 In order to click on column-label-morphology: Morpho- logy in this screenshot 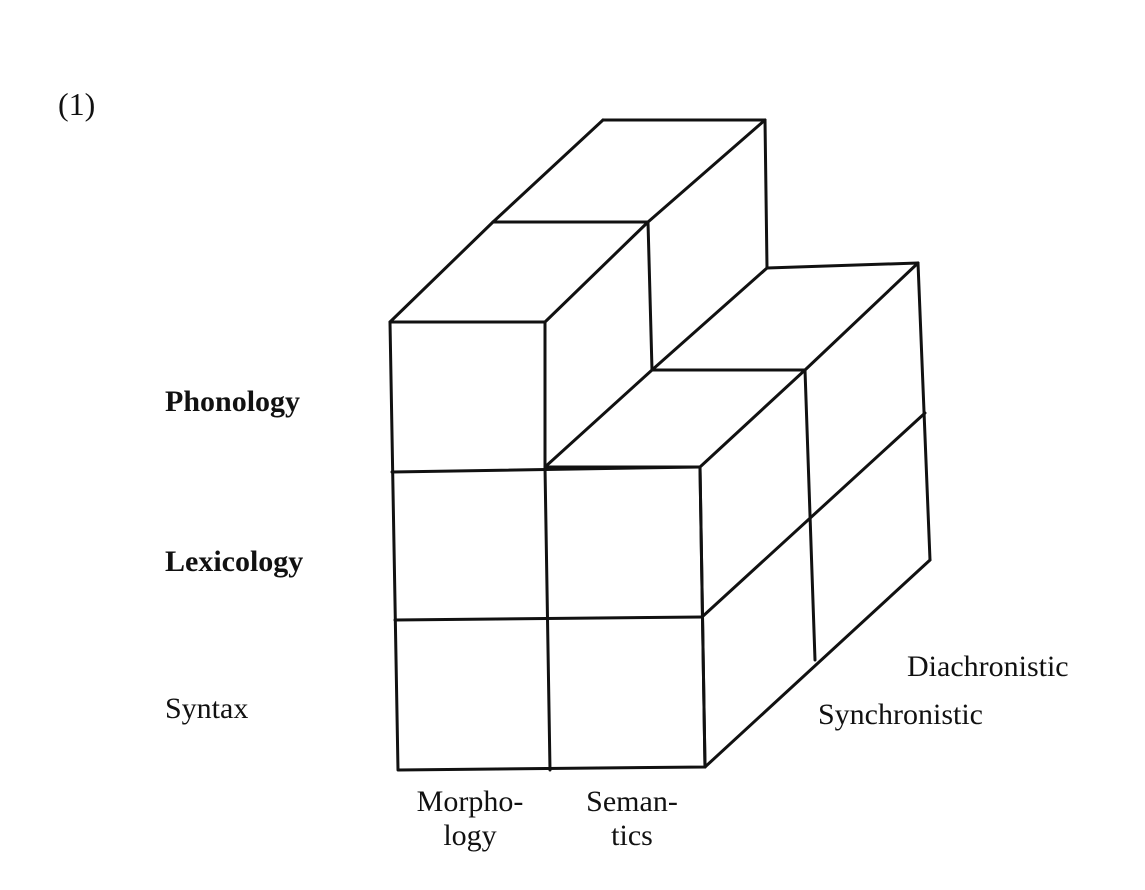, I will do `click(470, 819)`.